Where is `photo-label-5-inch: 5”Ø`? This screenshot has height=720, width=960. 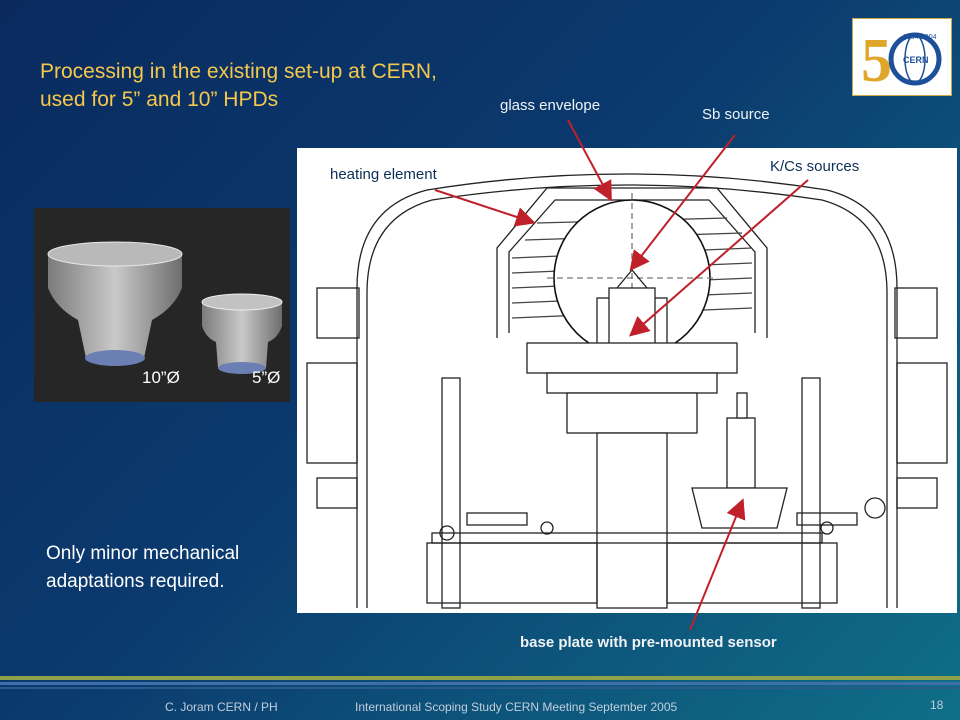
photo-label-5-inch: 5”Ø is located at coordinates (266, 377).